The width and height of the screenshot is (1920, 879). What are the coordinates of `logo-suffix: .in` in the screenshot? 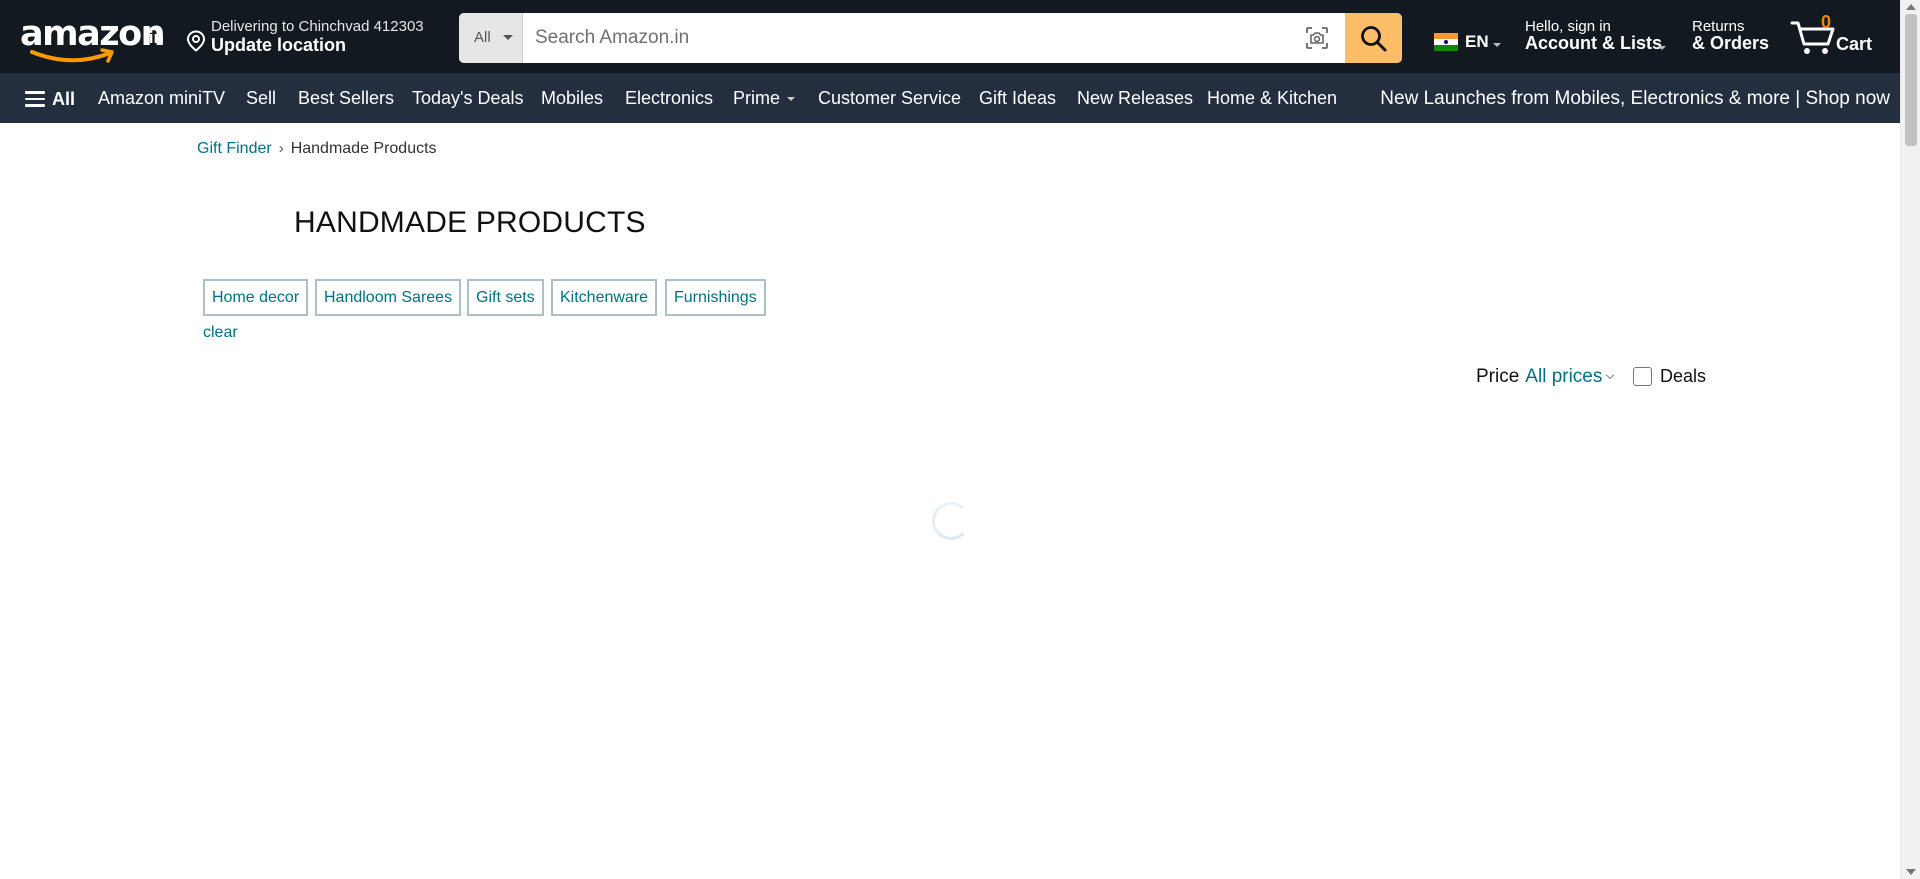 It's located at (154, 37).